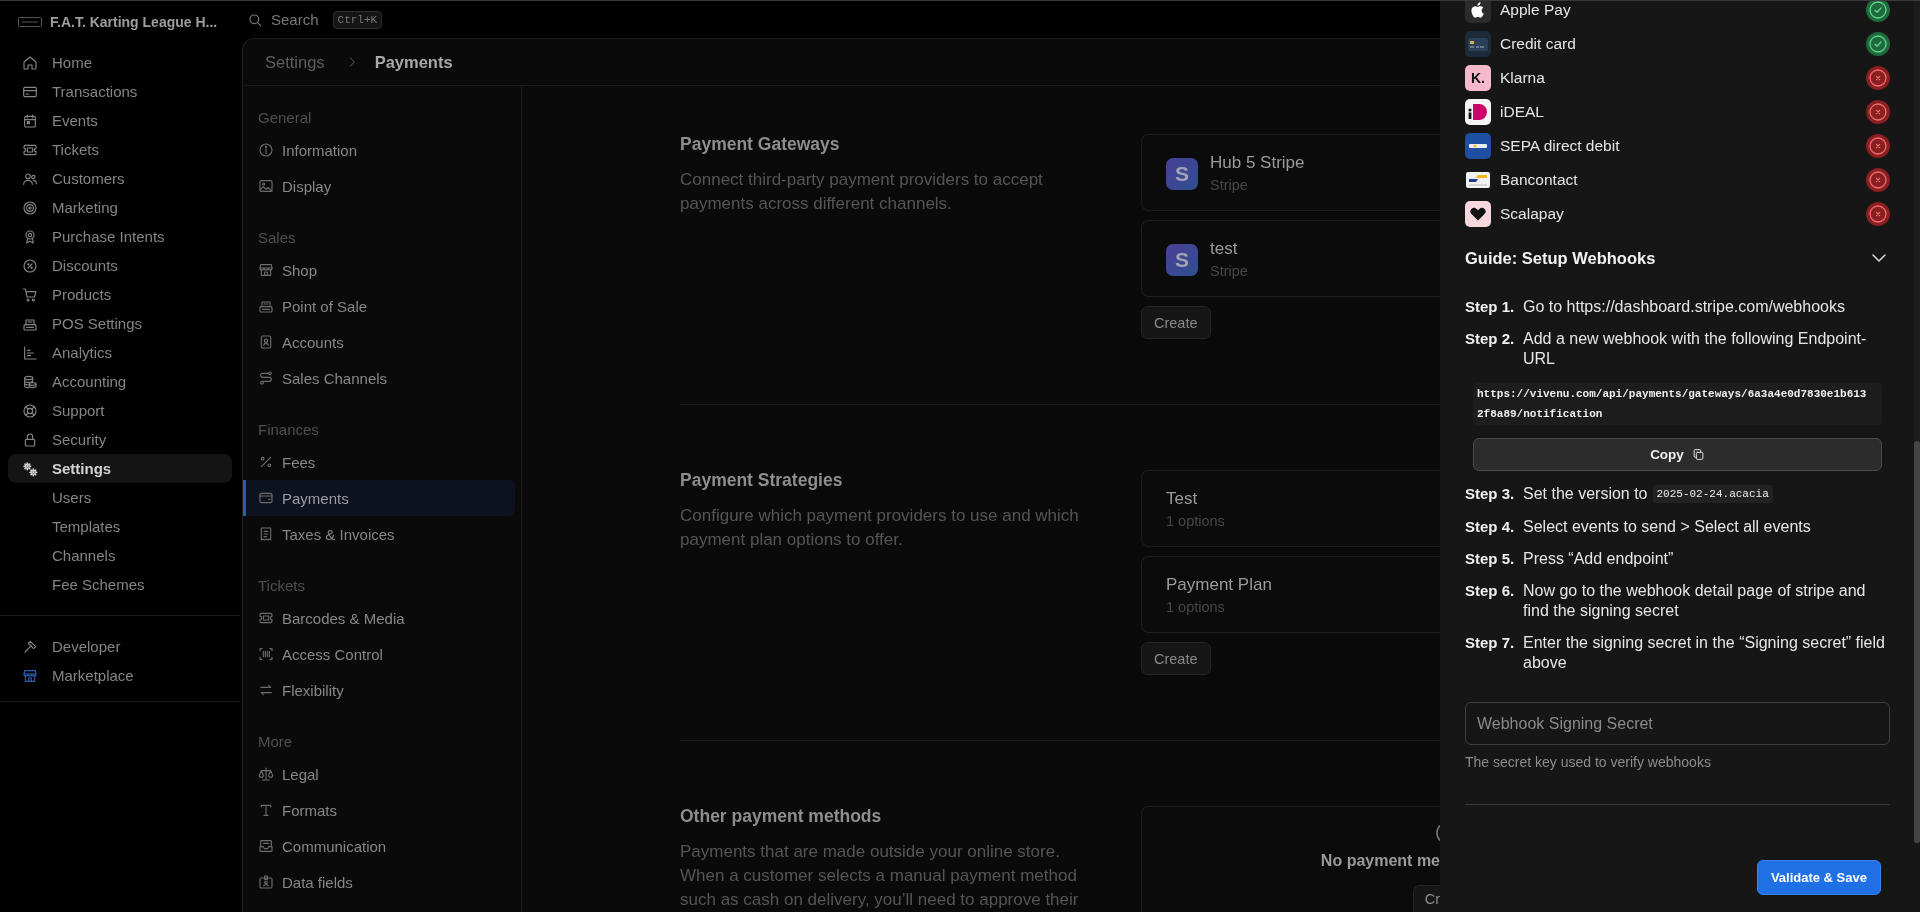 The image size is (1920, 912). Describe the element at coordinates (30, 468) in the screenshot. I see `gears-icon` at that location.